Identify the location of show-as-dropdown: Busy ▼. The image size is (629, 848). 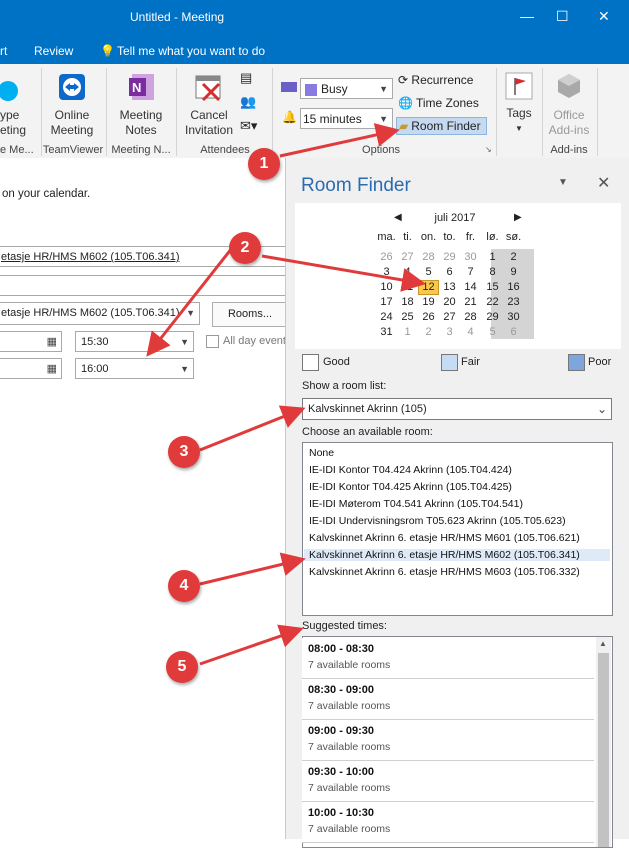
(346, 88).